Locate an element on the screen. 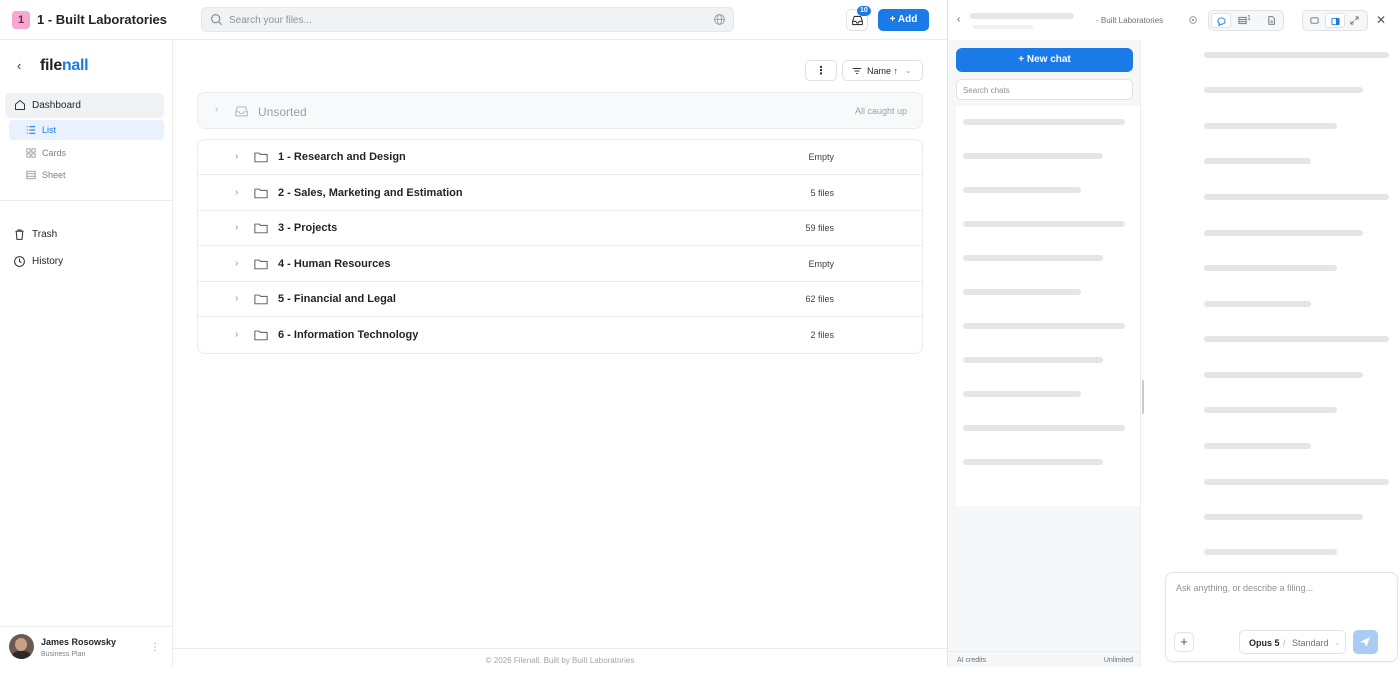  sidebar-item-sheet: Sheet is located at coordinates (86, 175).